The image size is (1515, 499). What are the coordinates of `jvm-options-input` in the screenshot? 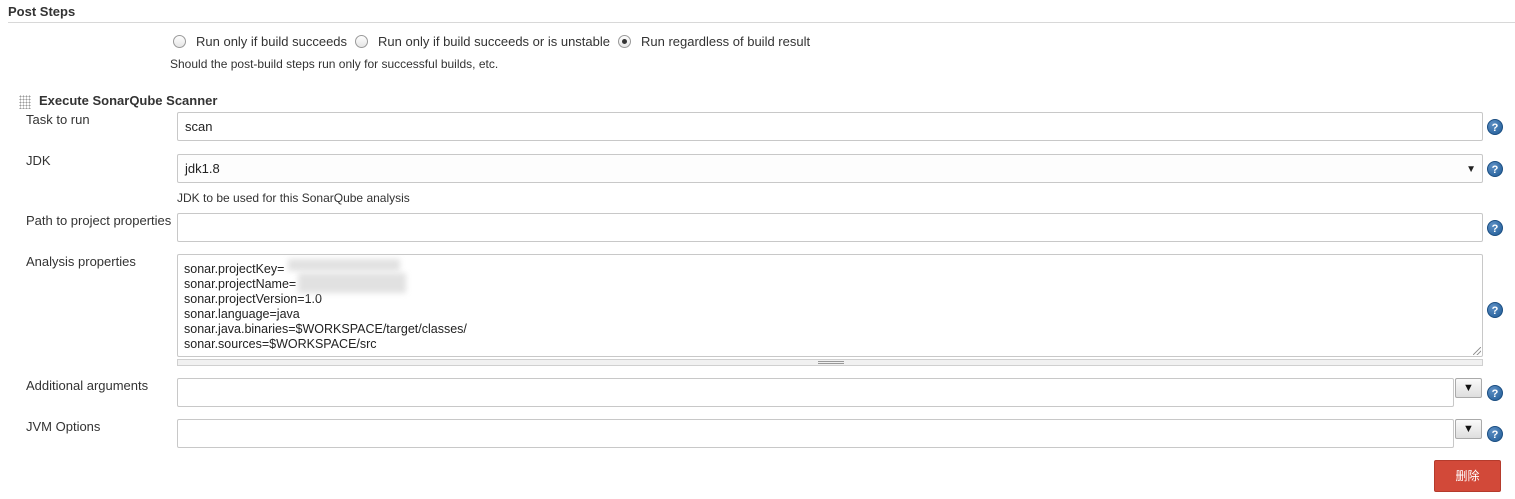 It's located at (815, 433).